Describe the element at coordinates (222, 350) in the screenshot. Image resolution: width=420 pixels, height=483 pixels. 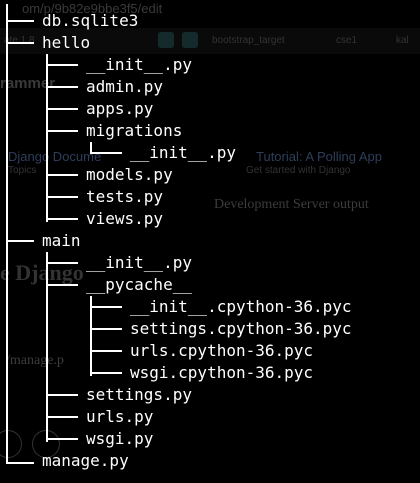
I see `file-name: urls.cpython-36.pyc` at that location.